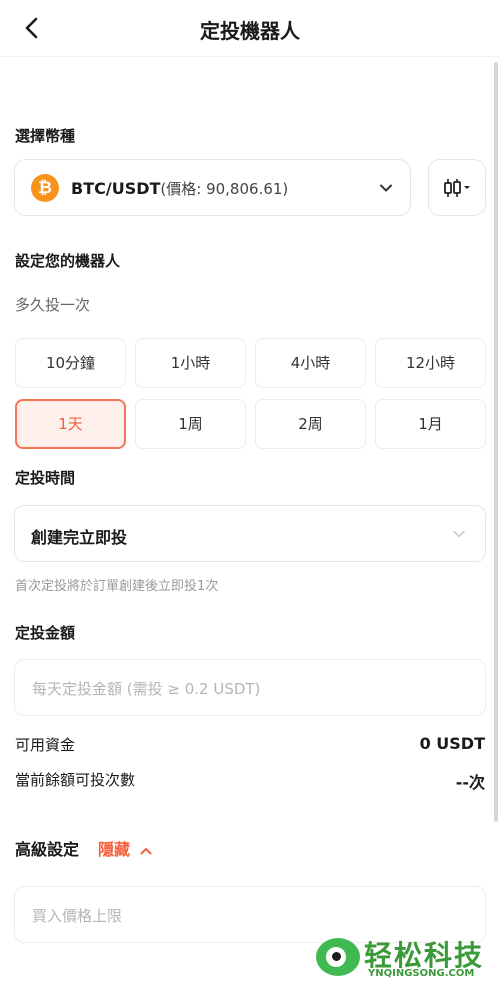 The height and width of the screenshot is (981, 500). I want to click on kline-chart-button, so click(457, 187).